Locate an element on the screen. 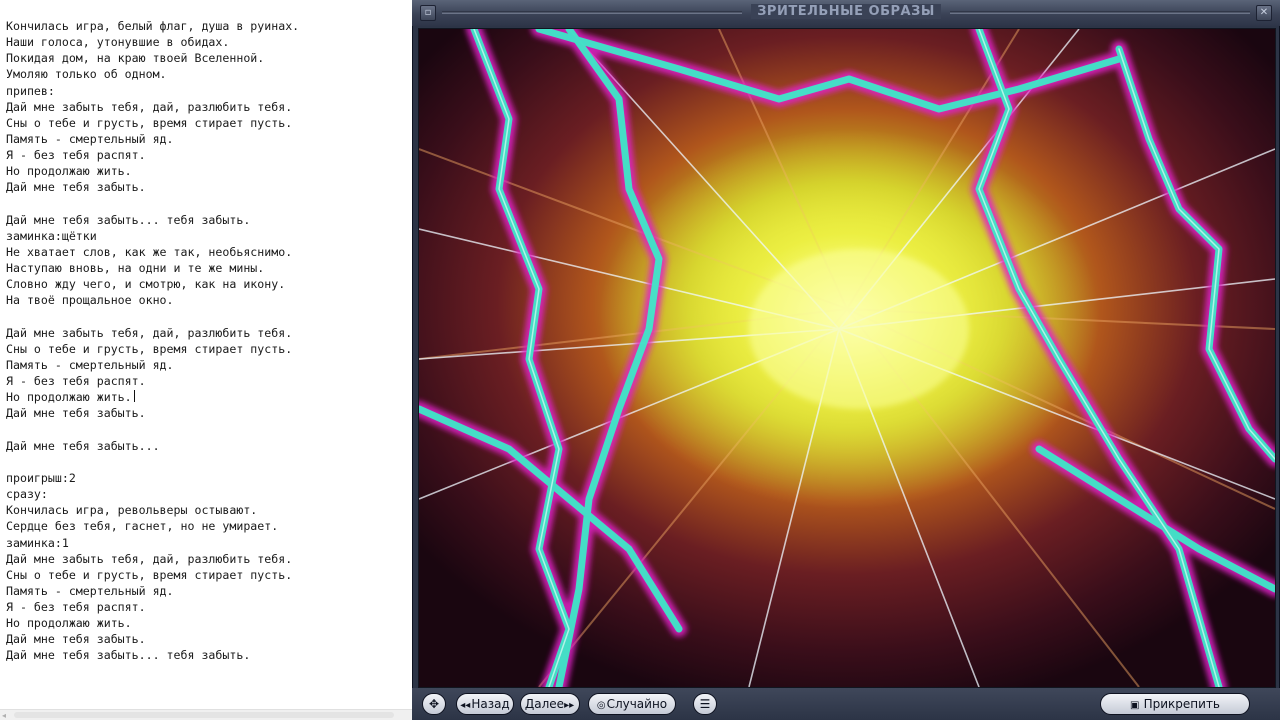 The width and height of the screenshot is (1280, 720). editor-line: Наши голоса, утонувшие в обидах. is located at coordinates (118, 42).